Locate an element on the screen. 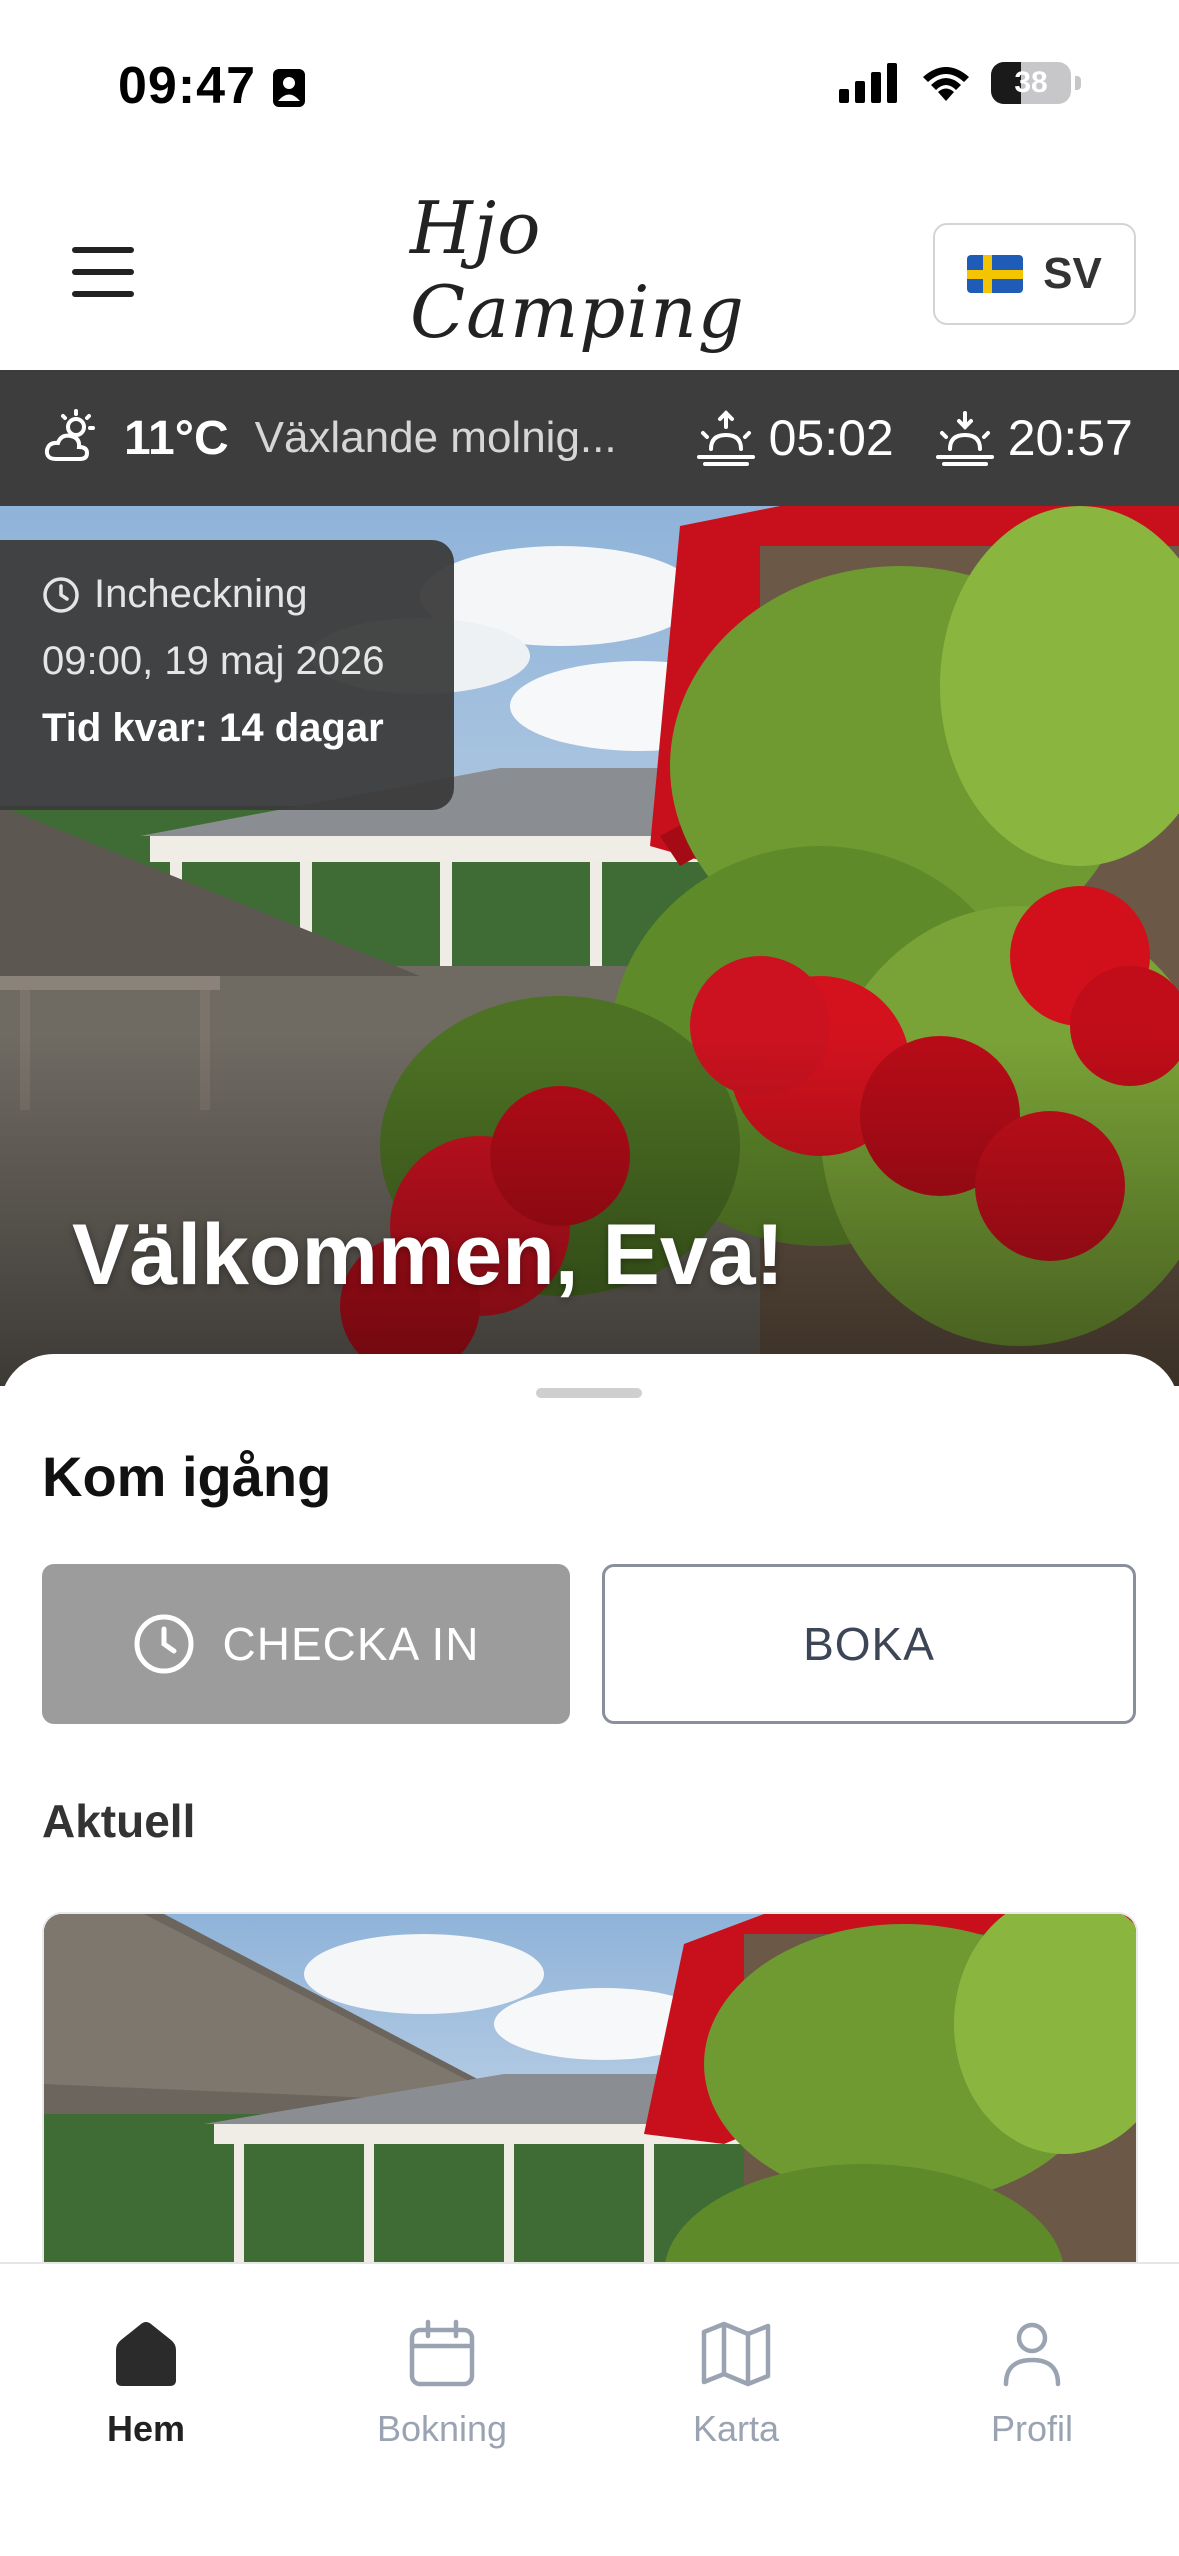 This screenshot has height=2556, width=1179. tab-profile: Profil is located at coordinates (1032, 2384).